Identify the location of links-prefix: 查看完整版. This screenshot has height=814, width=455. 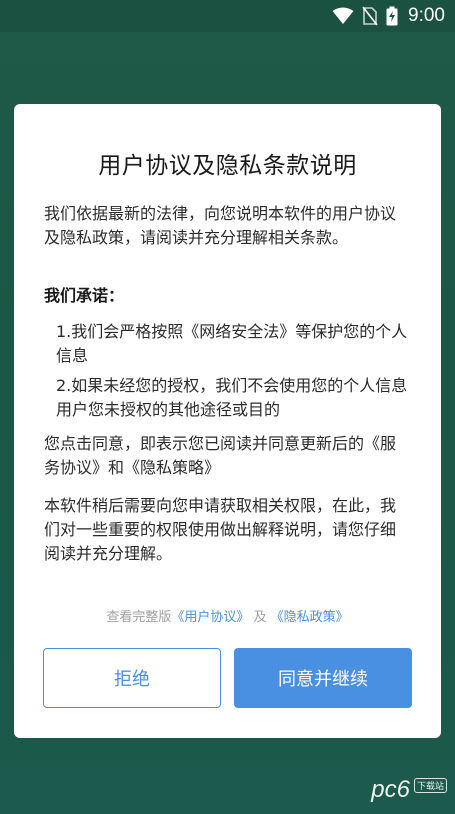
(139, 617).